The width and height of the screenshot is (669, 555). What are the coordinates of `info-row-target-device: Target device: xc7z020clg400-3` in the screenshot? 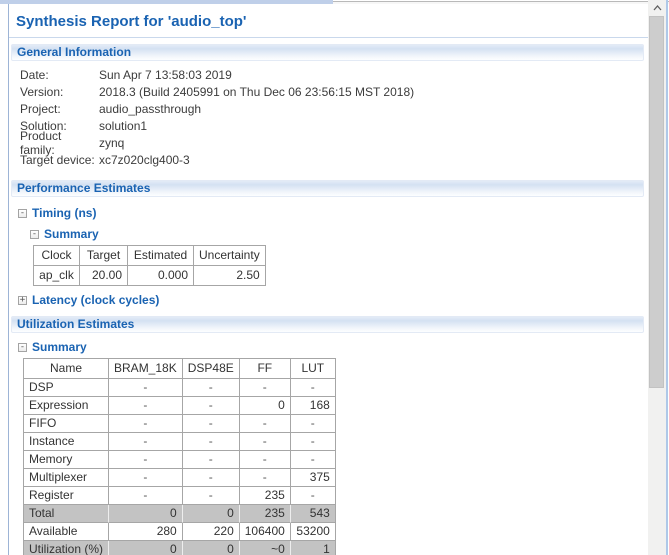 It's located at (334, 159).